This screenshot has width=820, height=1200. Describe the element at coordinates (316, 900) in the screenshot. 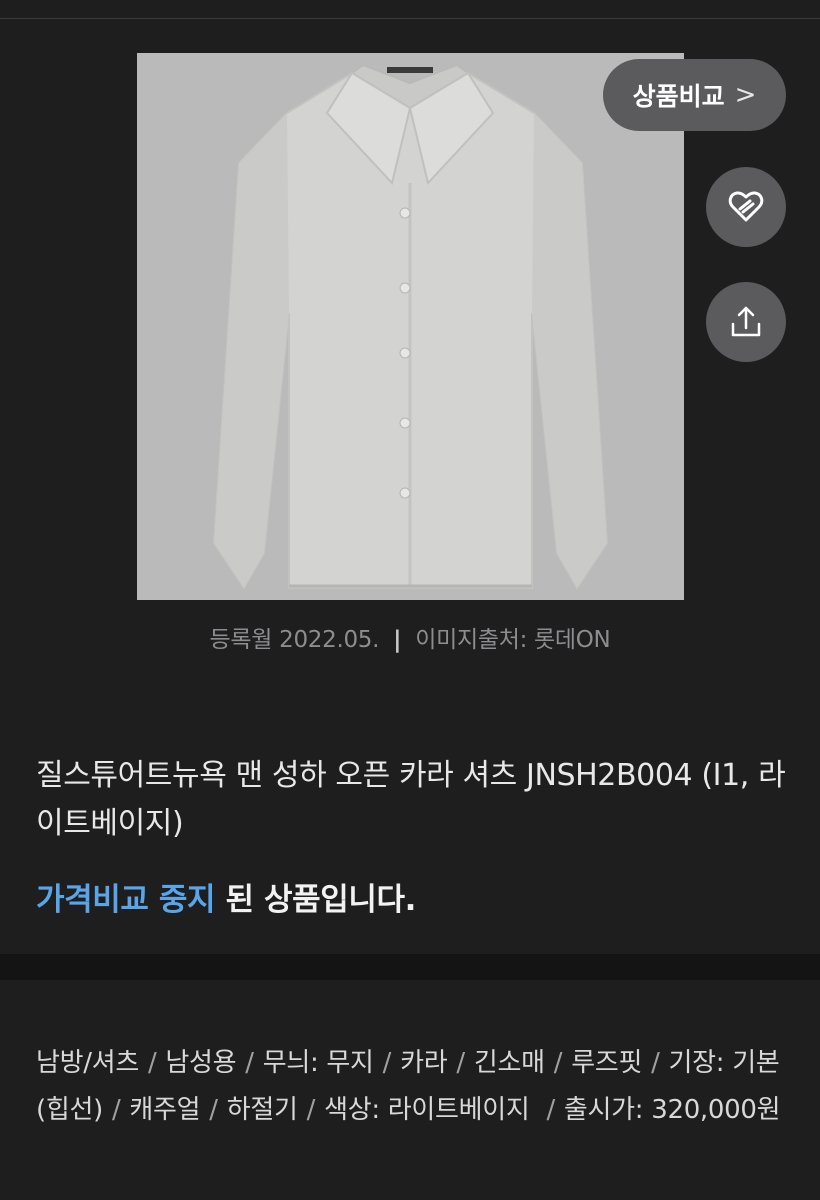

I see `status-text: 된 상품입니다.` at that location.